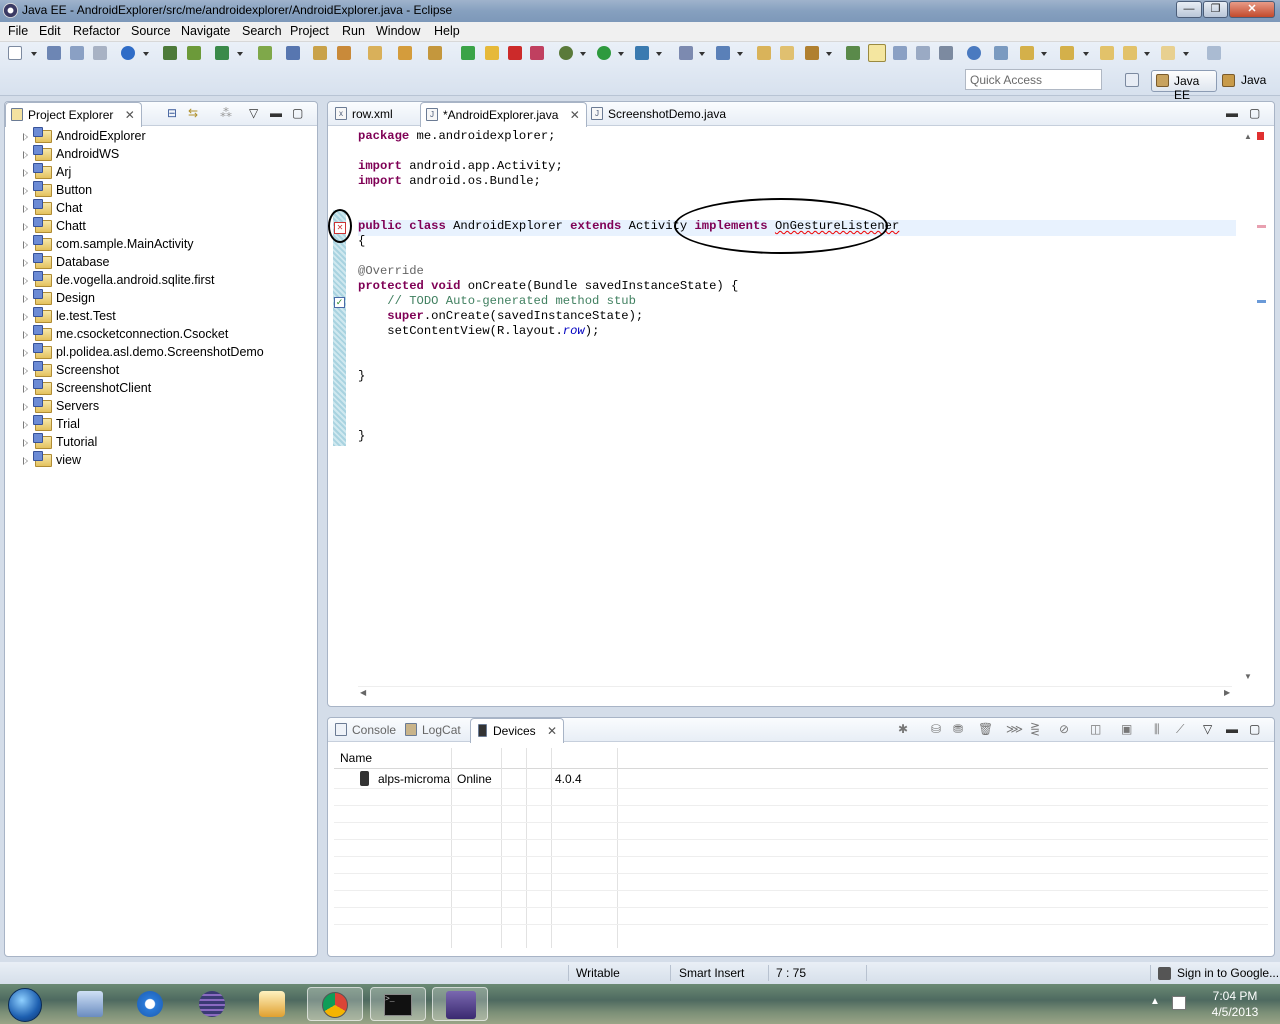  Describe the element at coordinates (723, 53) in the screenshot. I see `new-class-icon` at that location.